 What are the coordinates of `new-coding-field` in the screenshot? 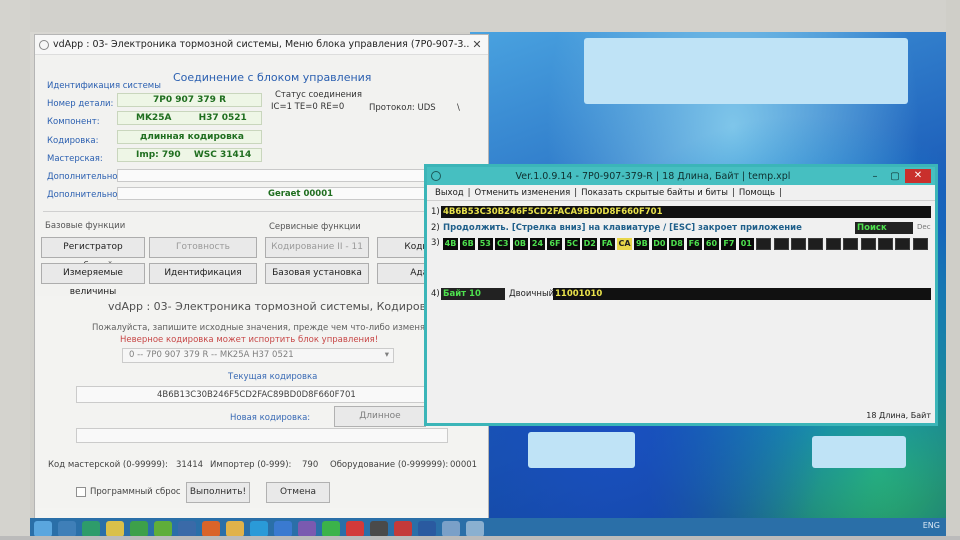 It's located at (262, 435).